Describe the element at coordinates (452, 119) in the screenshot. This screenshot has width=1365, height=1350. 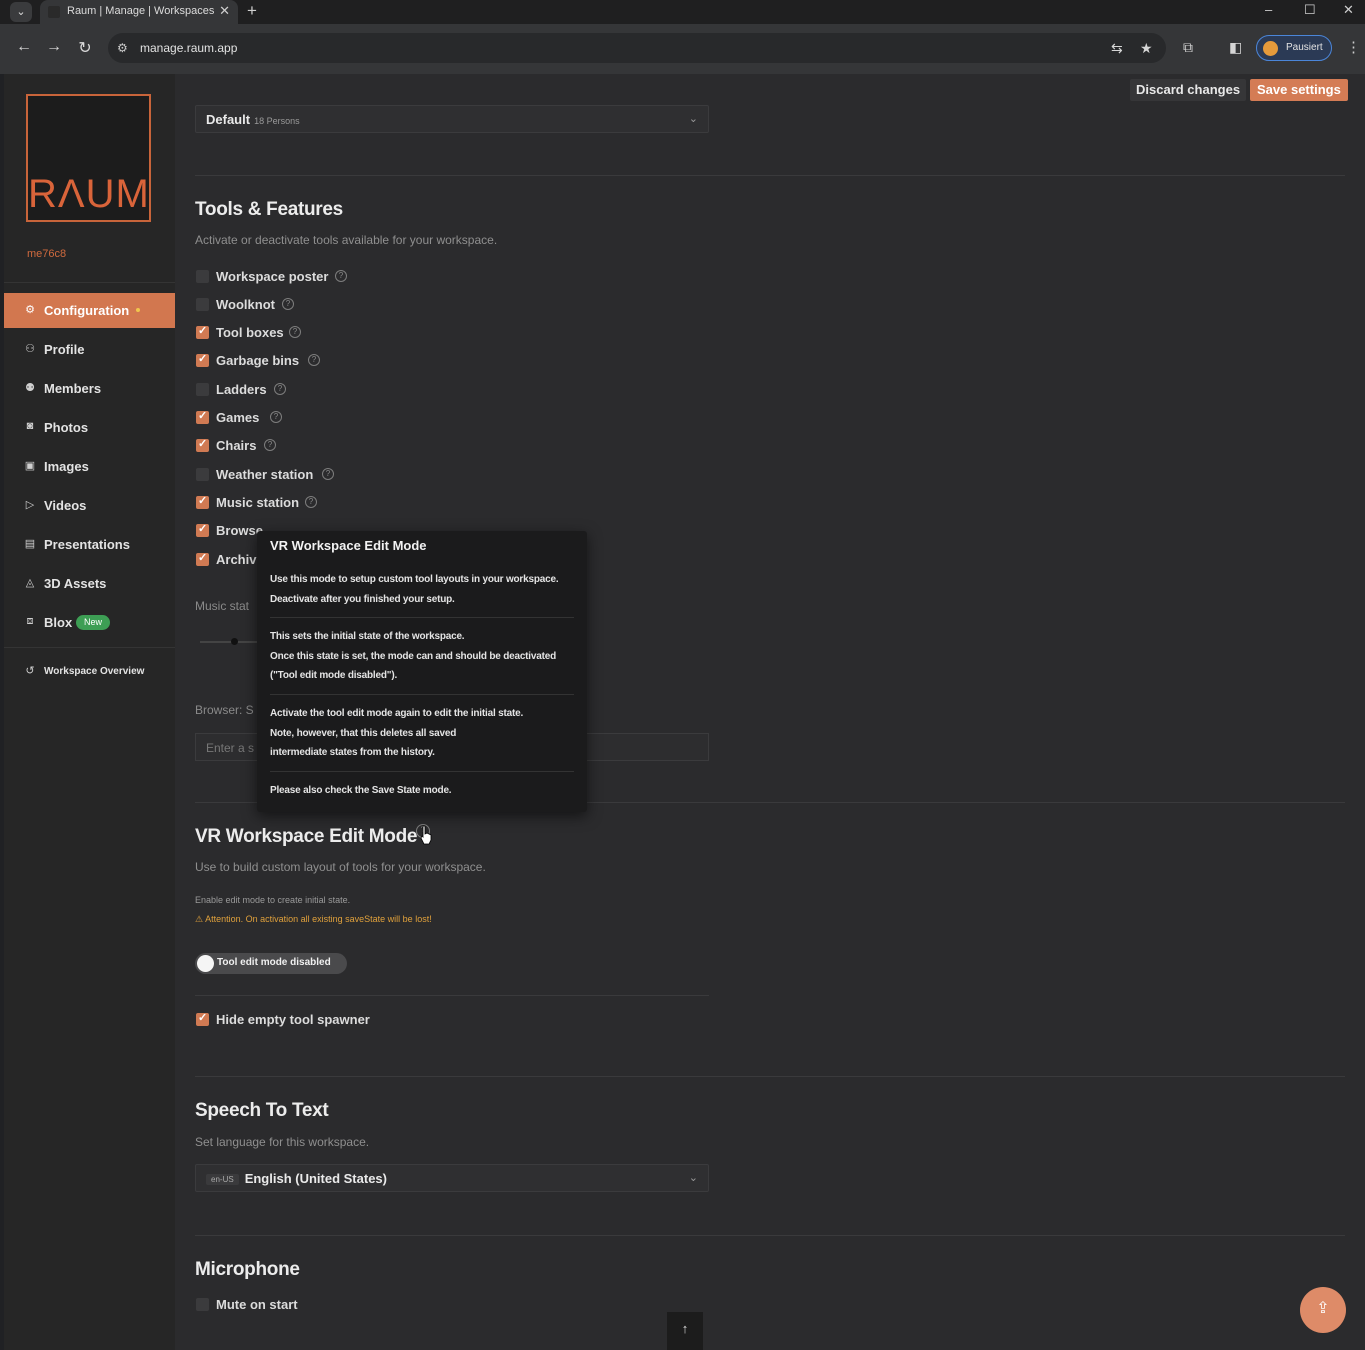
I see `default-profile-select: Default 18 Persons ⌄` at that location.